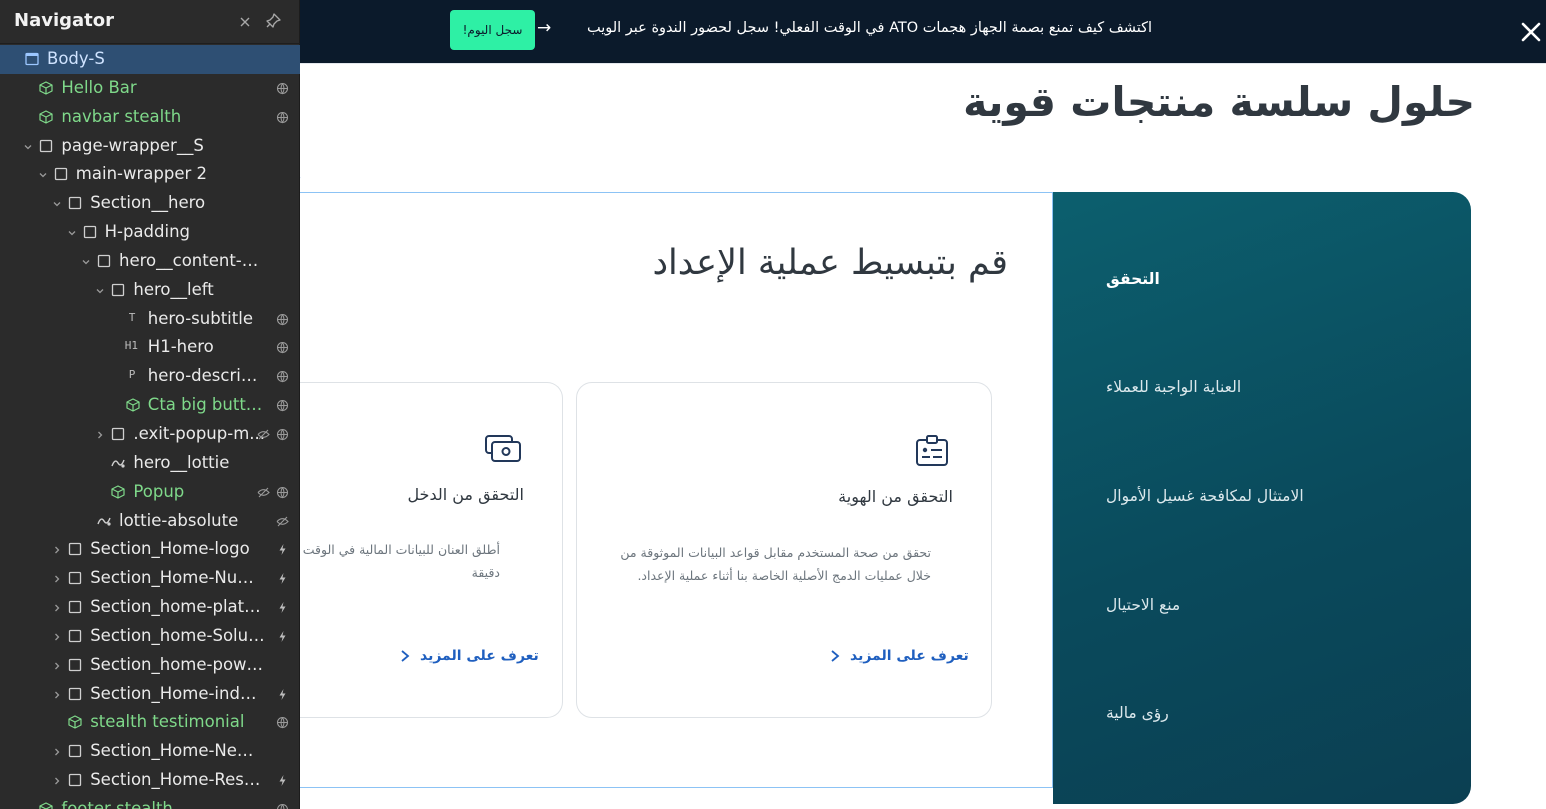  I want to click on body-icon, so click(32, 59).